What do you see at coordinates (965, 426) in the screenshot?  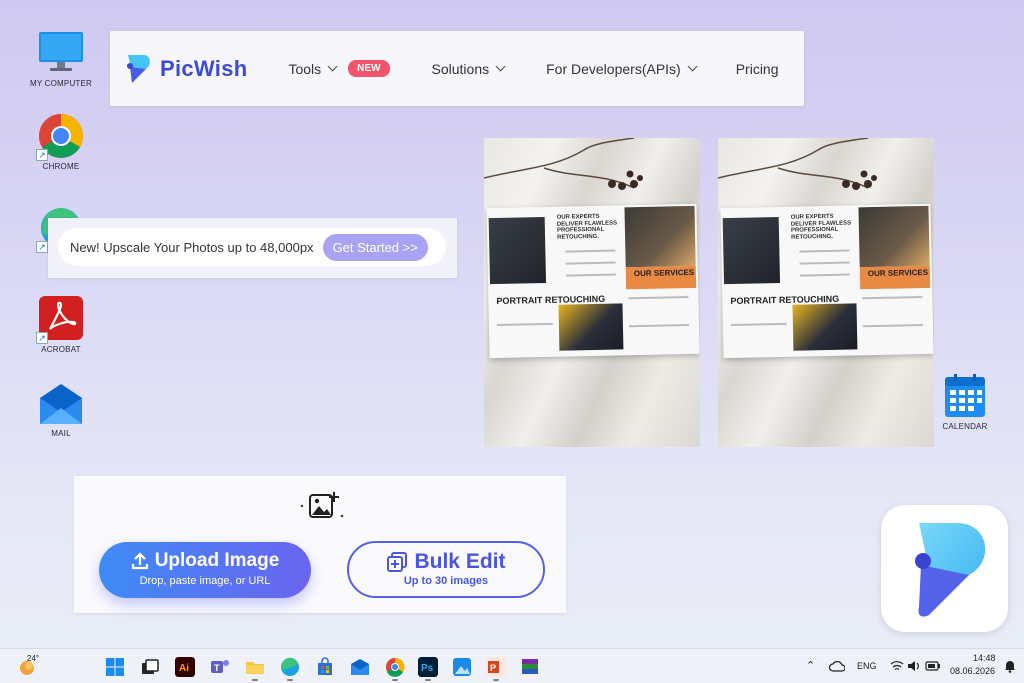 I see `desktop-icon-label: CALENDAR` at bounding box center [965, 426].